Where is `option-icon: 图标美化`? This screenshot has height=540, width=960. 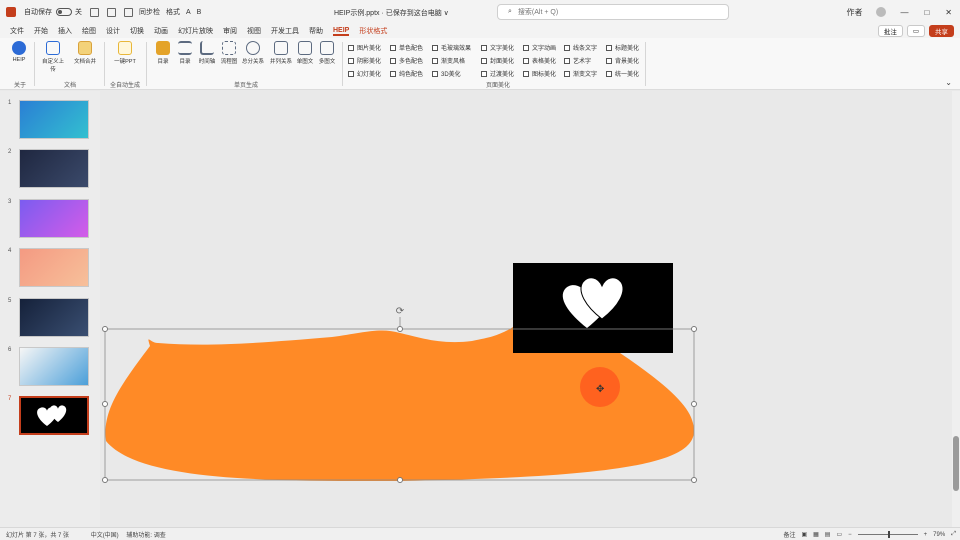
option-icon: 图标美化 is located at coordinates (539, 73).